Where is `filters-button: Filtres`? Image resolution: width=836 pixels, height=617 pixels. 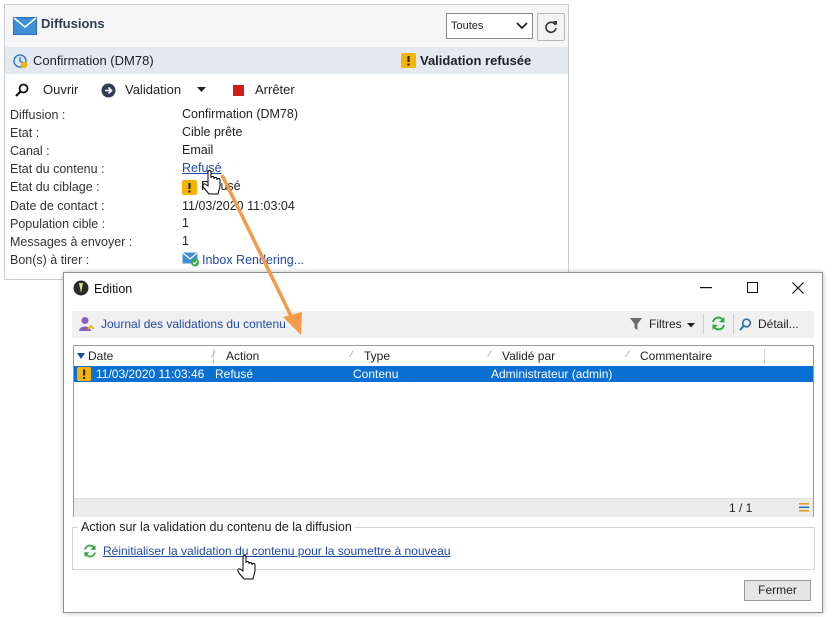 filters-button: Filtres is located at coordinates (666, 325).